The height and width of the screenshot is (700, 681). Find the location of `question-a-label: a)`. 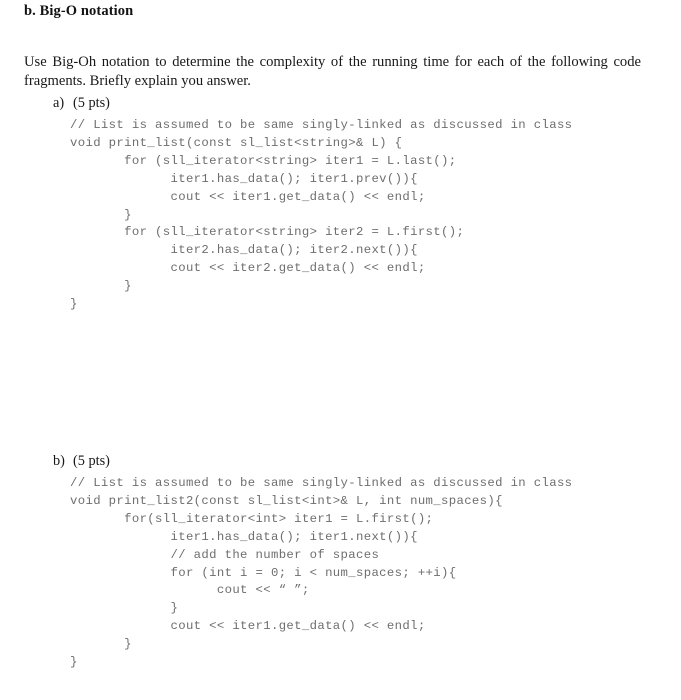

question-a-label: a) is located at coordinates (59, 103).